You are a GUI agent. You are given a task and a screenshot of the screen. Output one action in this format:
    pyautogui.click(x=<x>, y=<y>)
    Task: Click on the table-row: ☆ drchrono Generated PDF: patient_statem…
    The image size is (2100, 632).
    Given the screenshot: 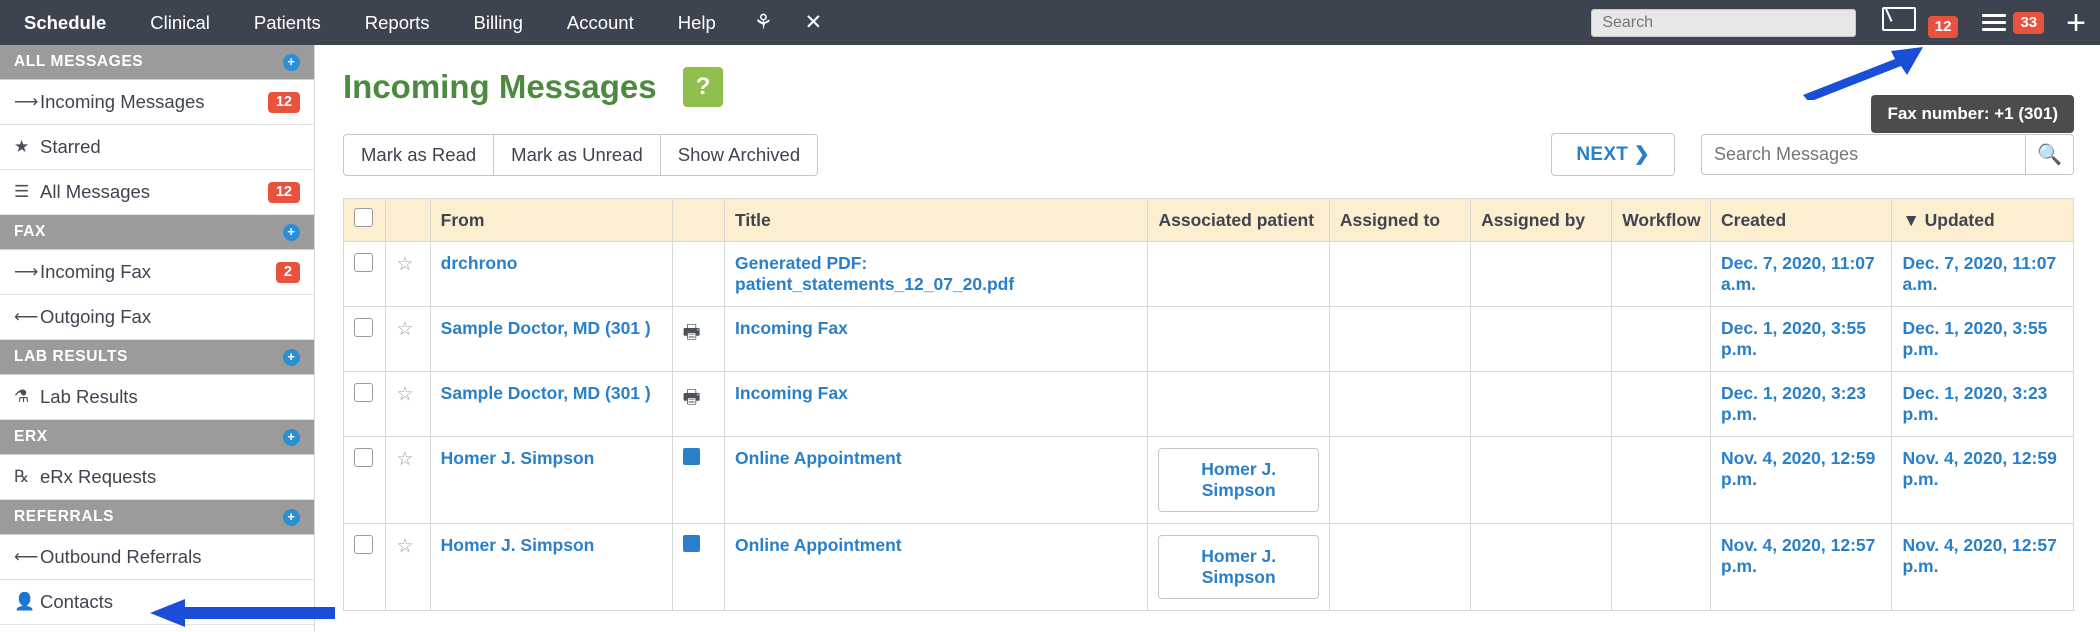 What is the action you would take?
    pyautogui.click(x=1208, y=274)
    